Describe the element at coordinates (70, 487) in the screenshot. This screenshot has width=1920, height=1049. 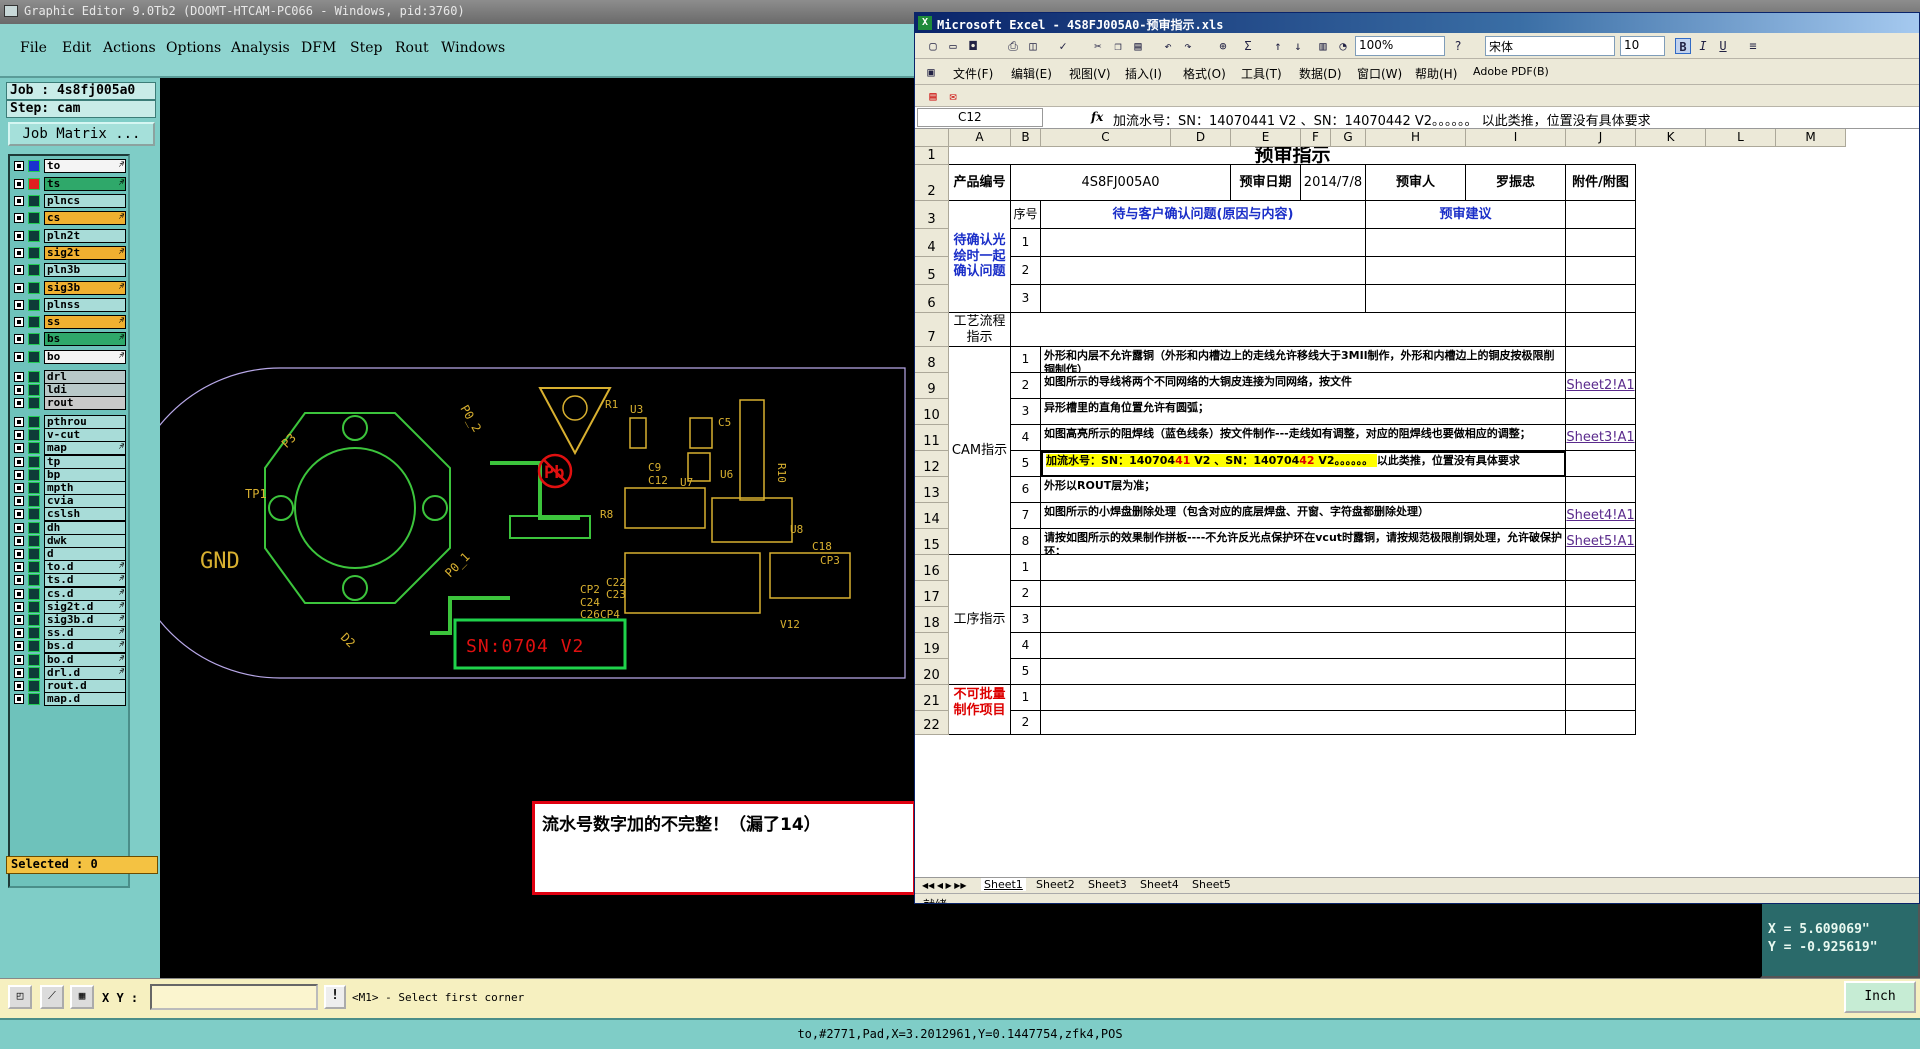
I see `layer-row: mpth` at that location.